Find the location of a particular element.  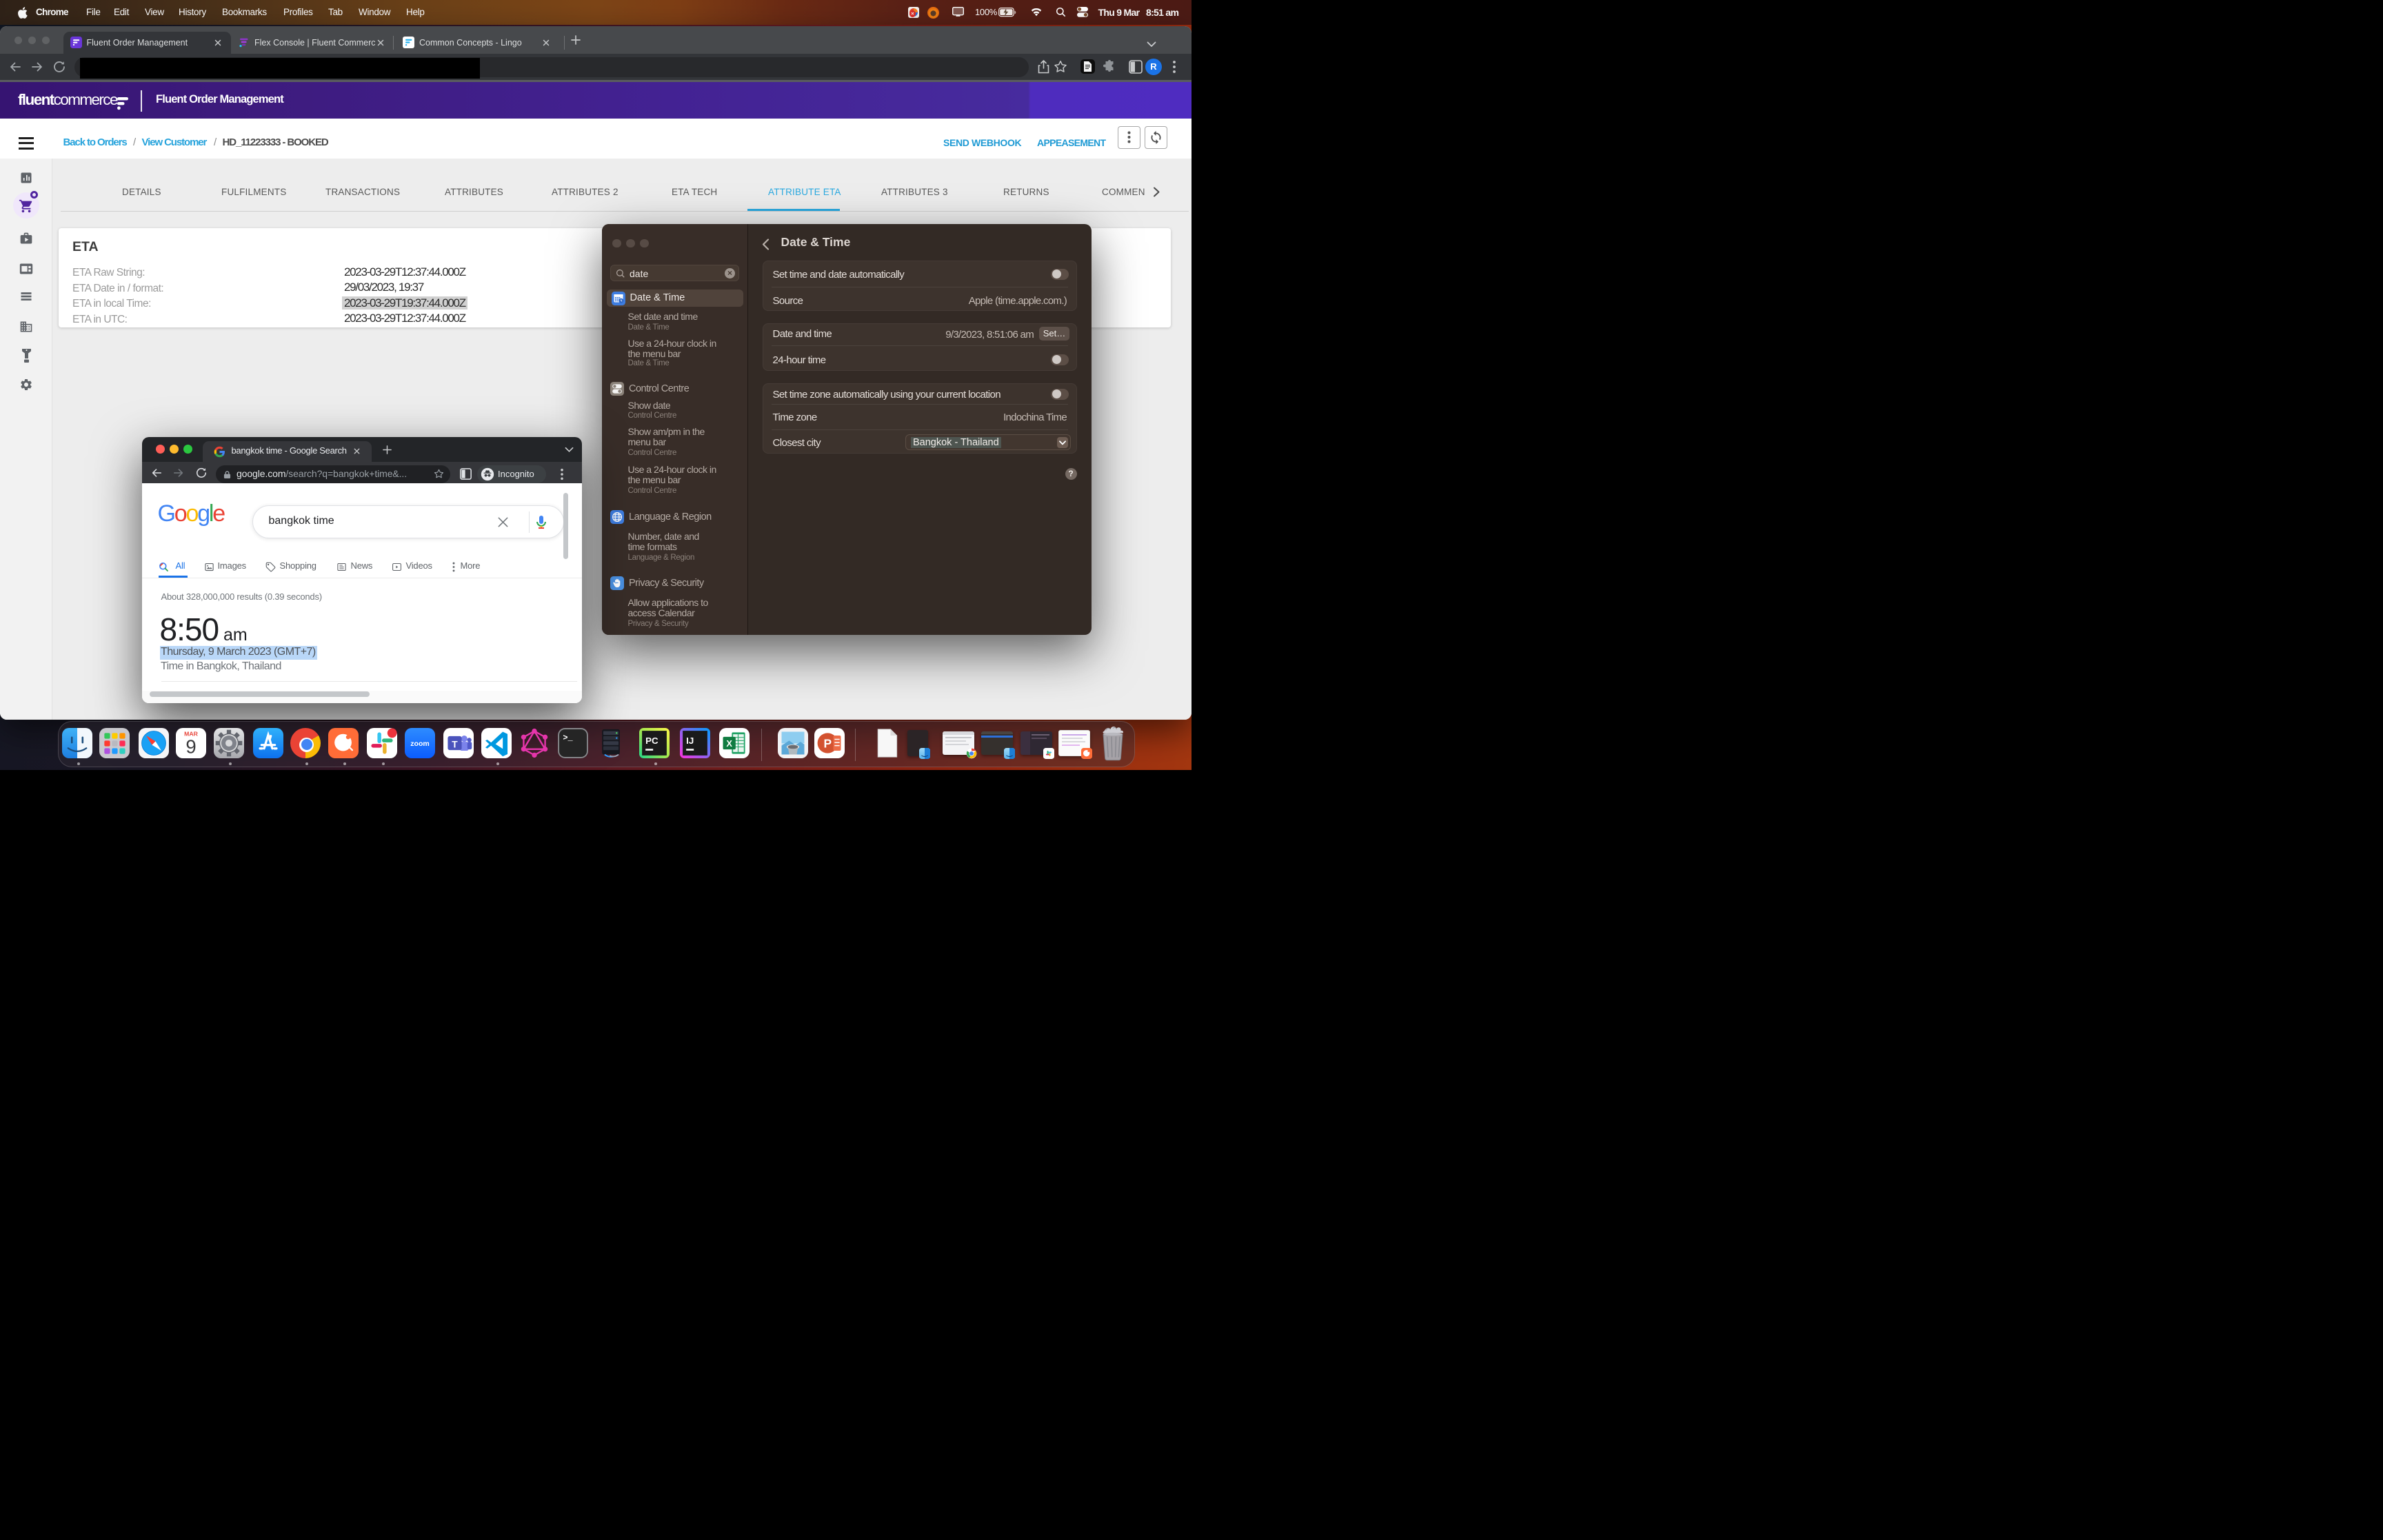

svg-text: PC is located at coordinates (651, 741).